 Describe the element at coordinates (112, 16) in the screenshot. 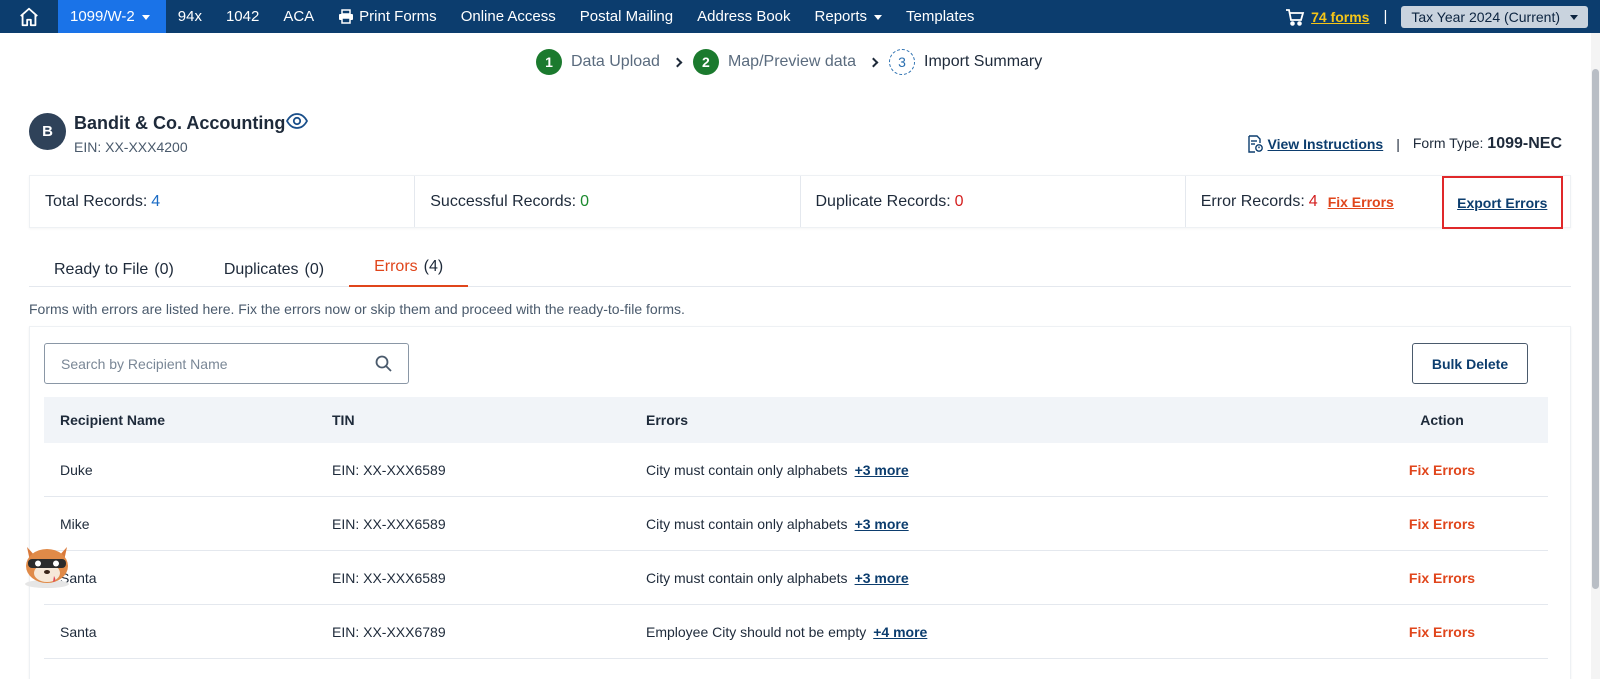

I see `nav-1099-w2: 1099/W-2` at that location.